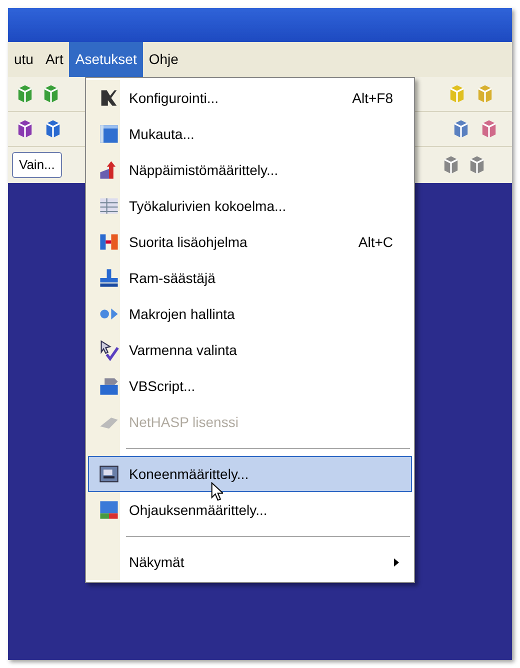 This screenshot has width=520, height=668. I want to click on menu-item: Art, so click(54, 59).